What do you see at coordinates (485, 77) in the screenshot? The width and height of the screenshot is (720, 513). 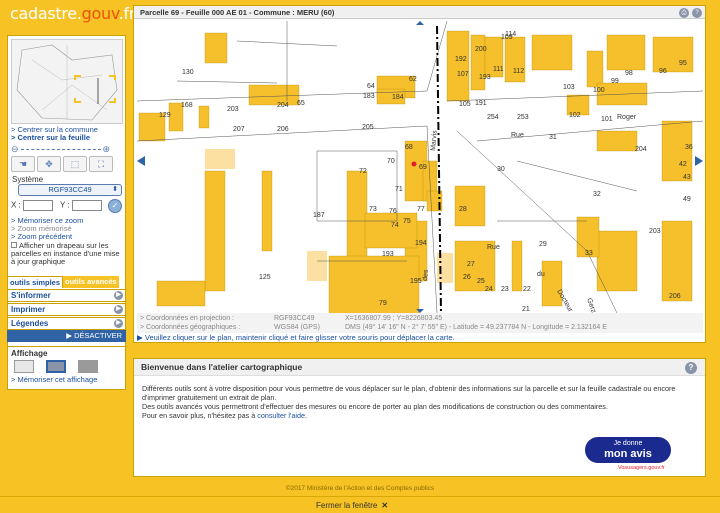 I see `svg-text: 193` at bounding box center [485, 77].